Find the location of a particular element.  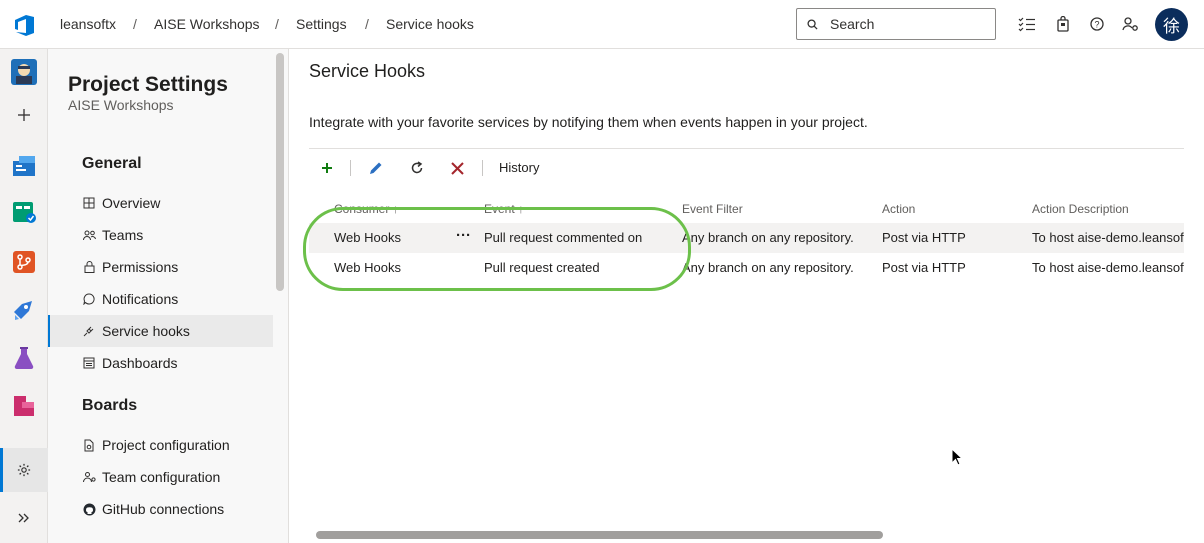

nav-item-overview: Overview is located at coordinates (160, 203).